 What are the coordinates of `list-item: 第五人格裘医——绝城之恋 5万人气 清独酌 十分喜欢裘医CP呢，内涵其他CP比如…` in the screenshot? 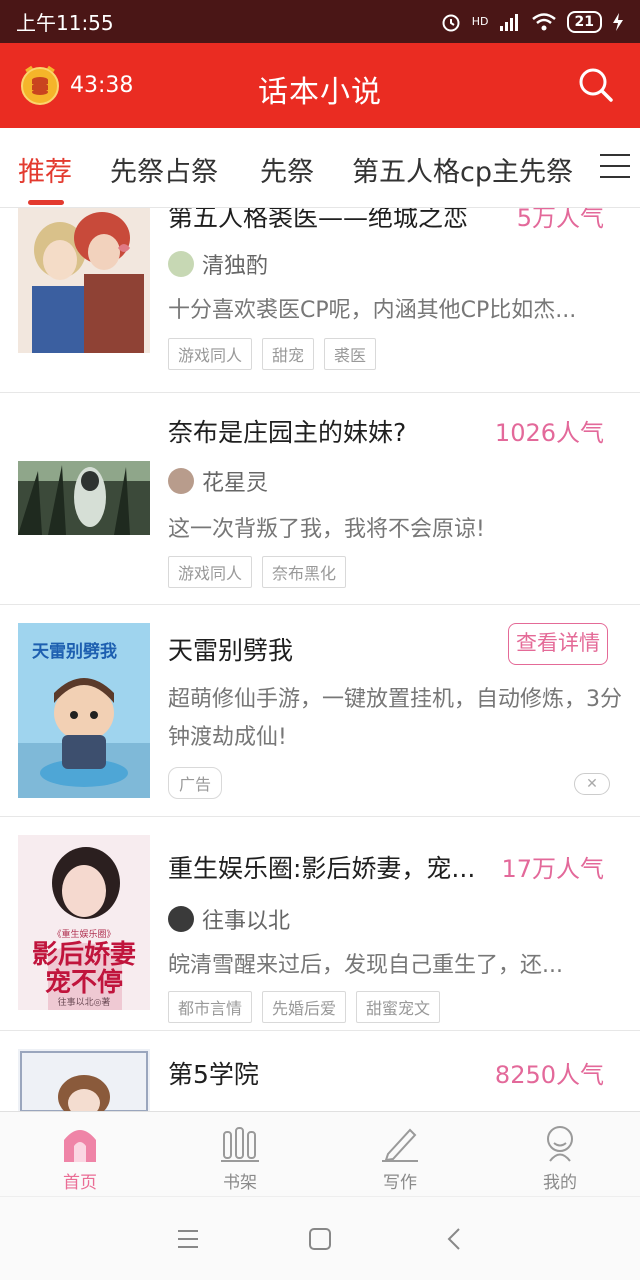 It's located at (320, 300).